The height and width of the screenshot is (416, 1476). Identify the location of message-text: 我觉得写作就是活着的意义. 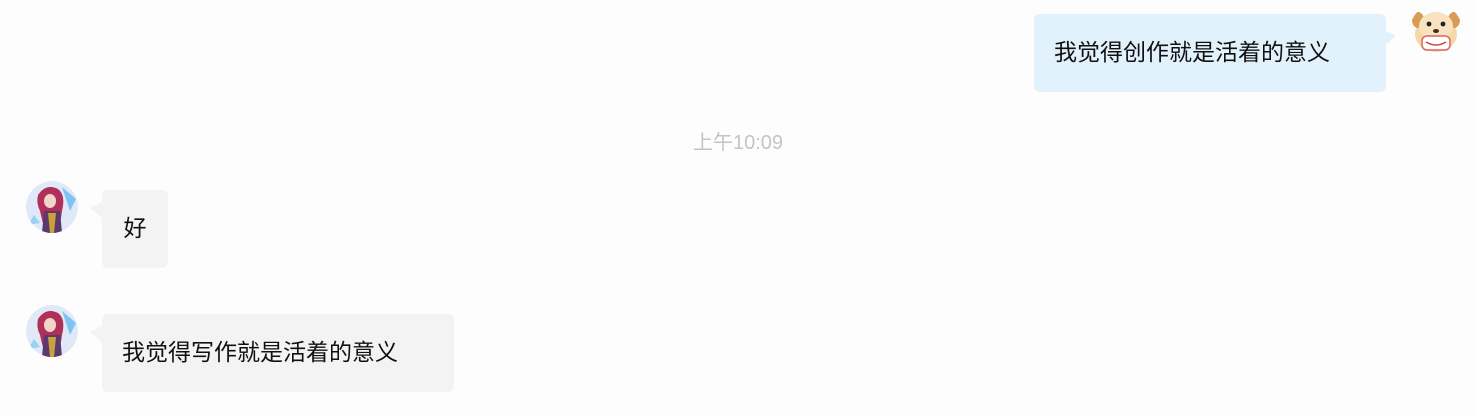
(260, 352).